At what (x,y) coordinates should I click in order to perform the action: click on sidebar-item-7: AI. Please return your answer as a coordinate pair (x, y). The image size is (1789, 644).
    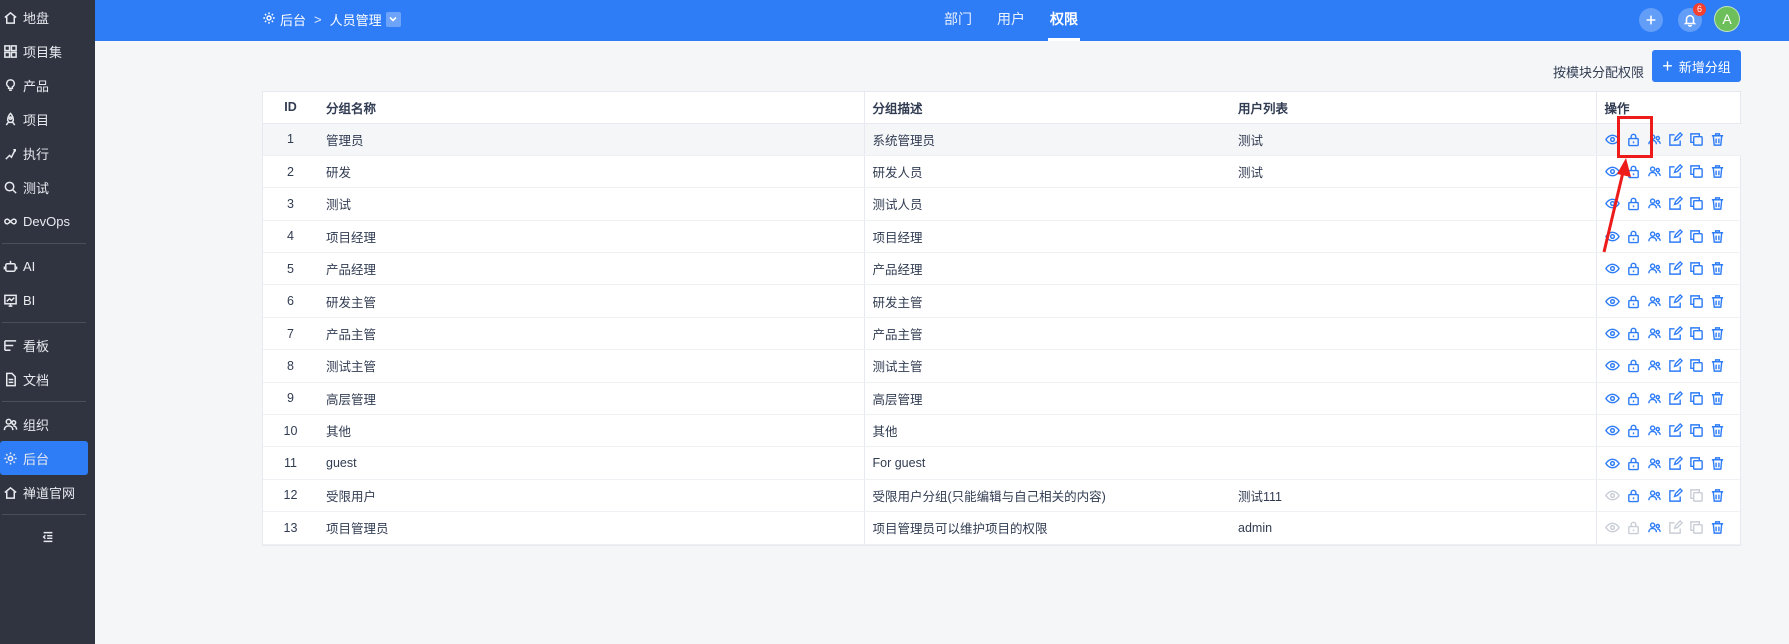
    Looking at the image, I should click on (47, 266).